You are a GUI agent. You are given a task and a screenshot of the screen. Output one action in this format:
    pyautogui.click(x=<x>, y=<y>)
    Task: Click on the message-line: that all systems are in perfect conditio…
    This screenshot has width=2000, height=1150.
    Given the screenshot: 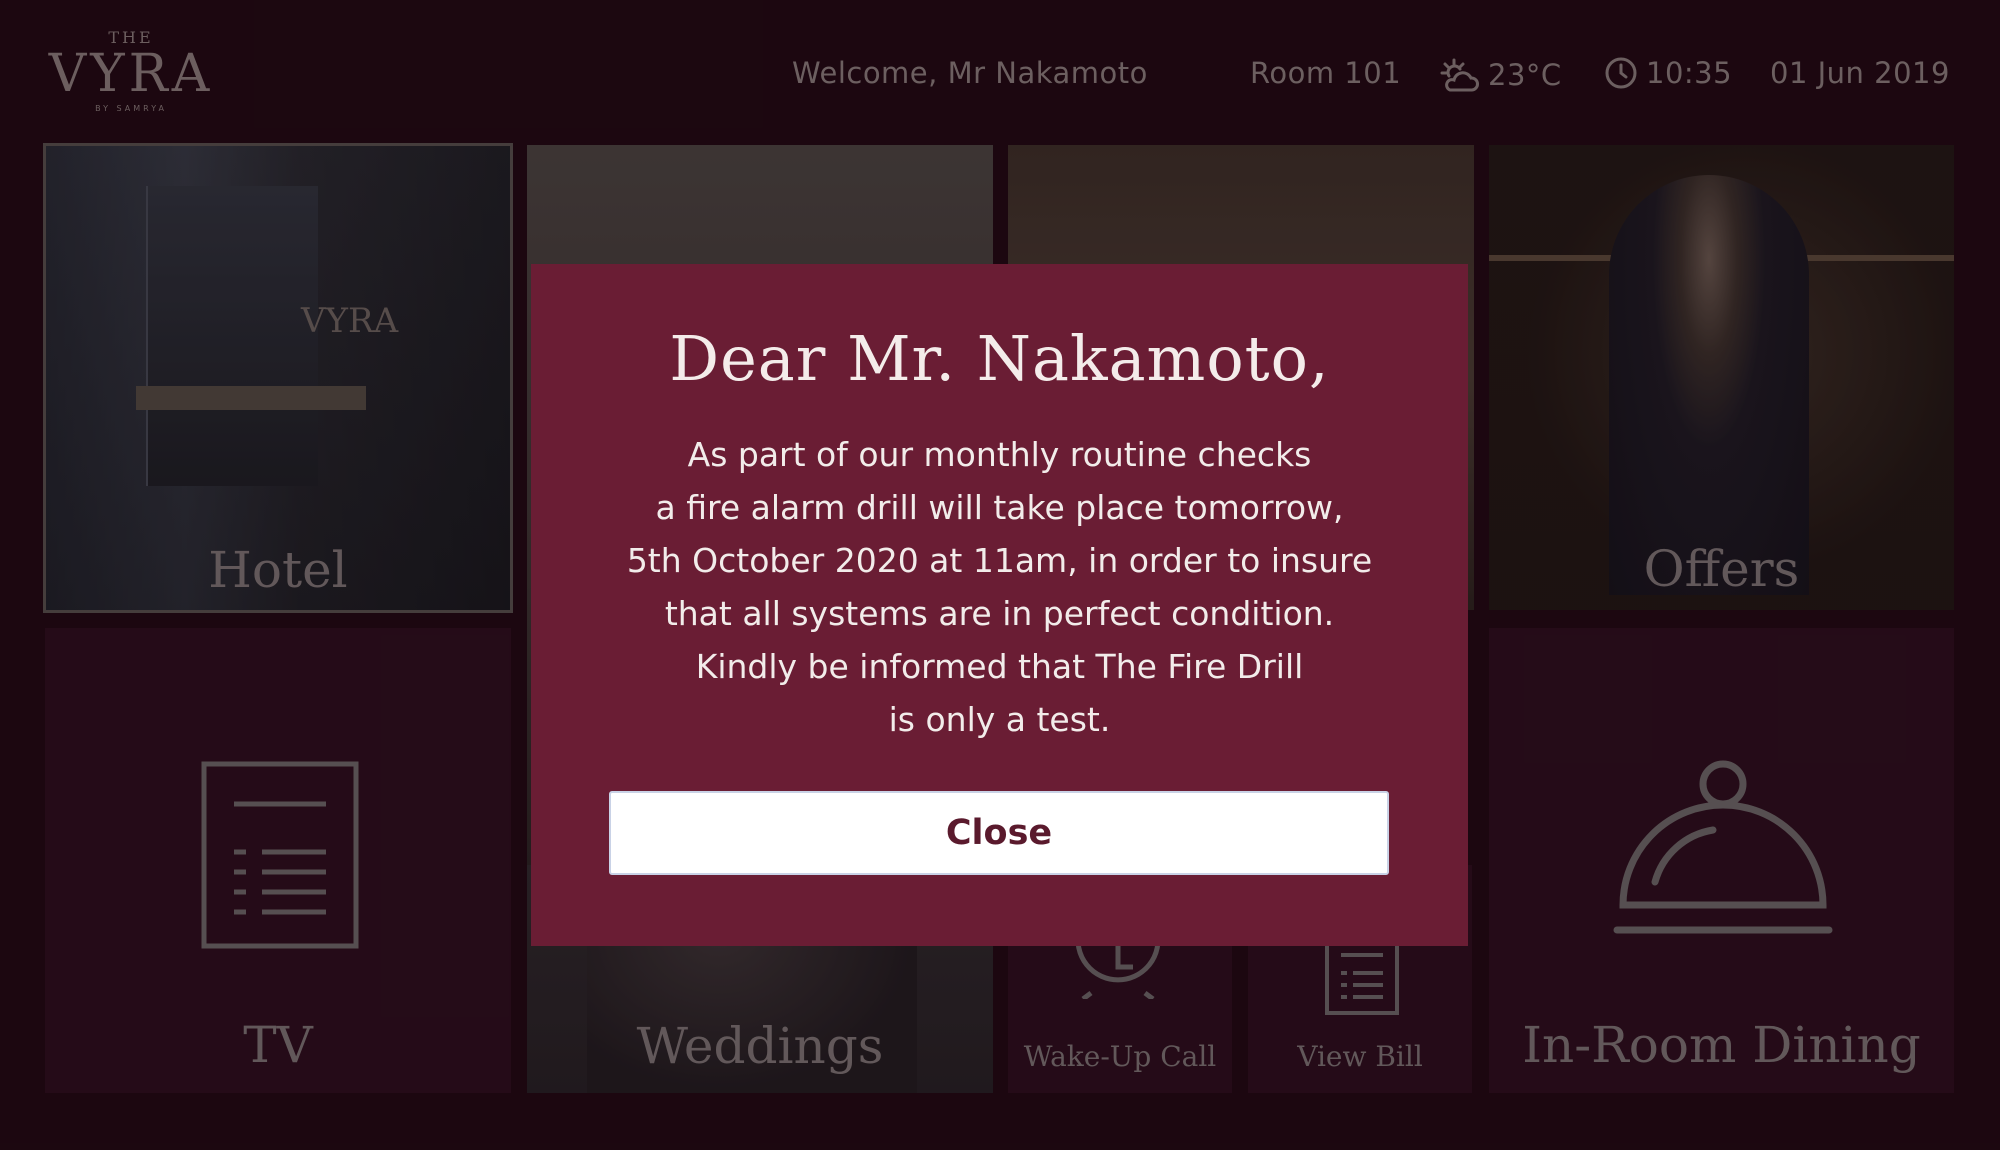 What is the action you would take?
    pyautogui.click(x=999, y=613)
    